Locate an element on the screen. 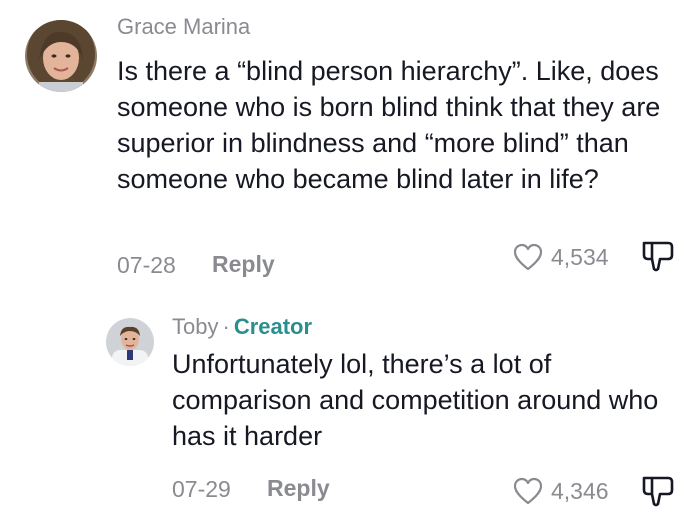 The width and height of the screenshot is (700, 522). like-button: 4,346 is located at coordinates (561, 491).